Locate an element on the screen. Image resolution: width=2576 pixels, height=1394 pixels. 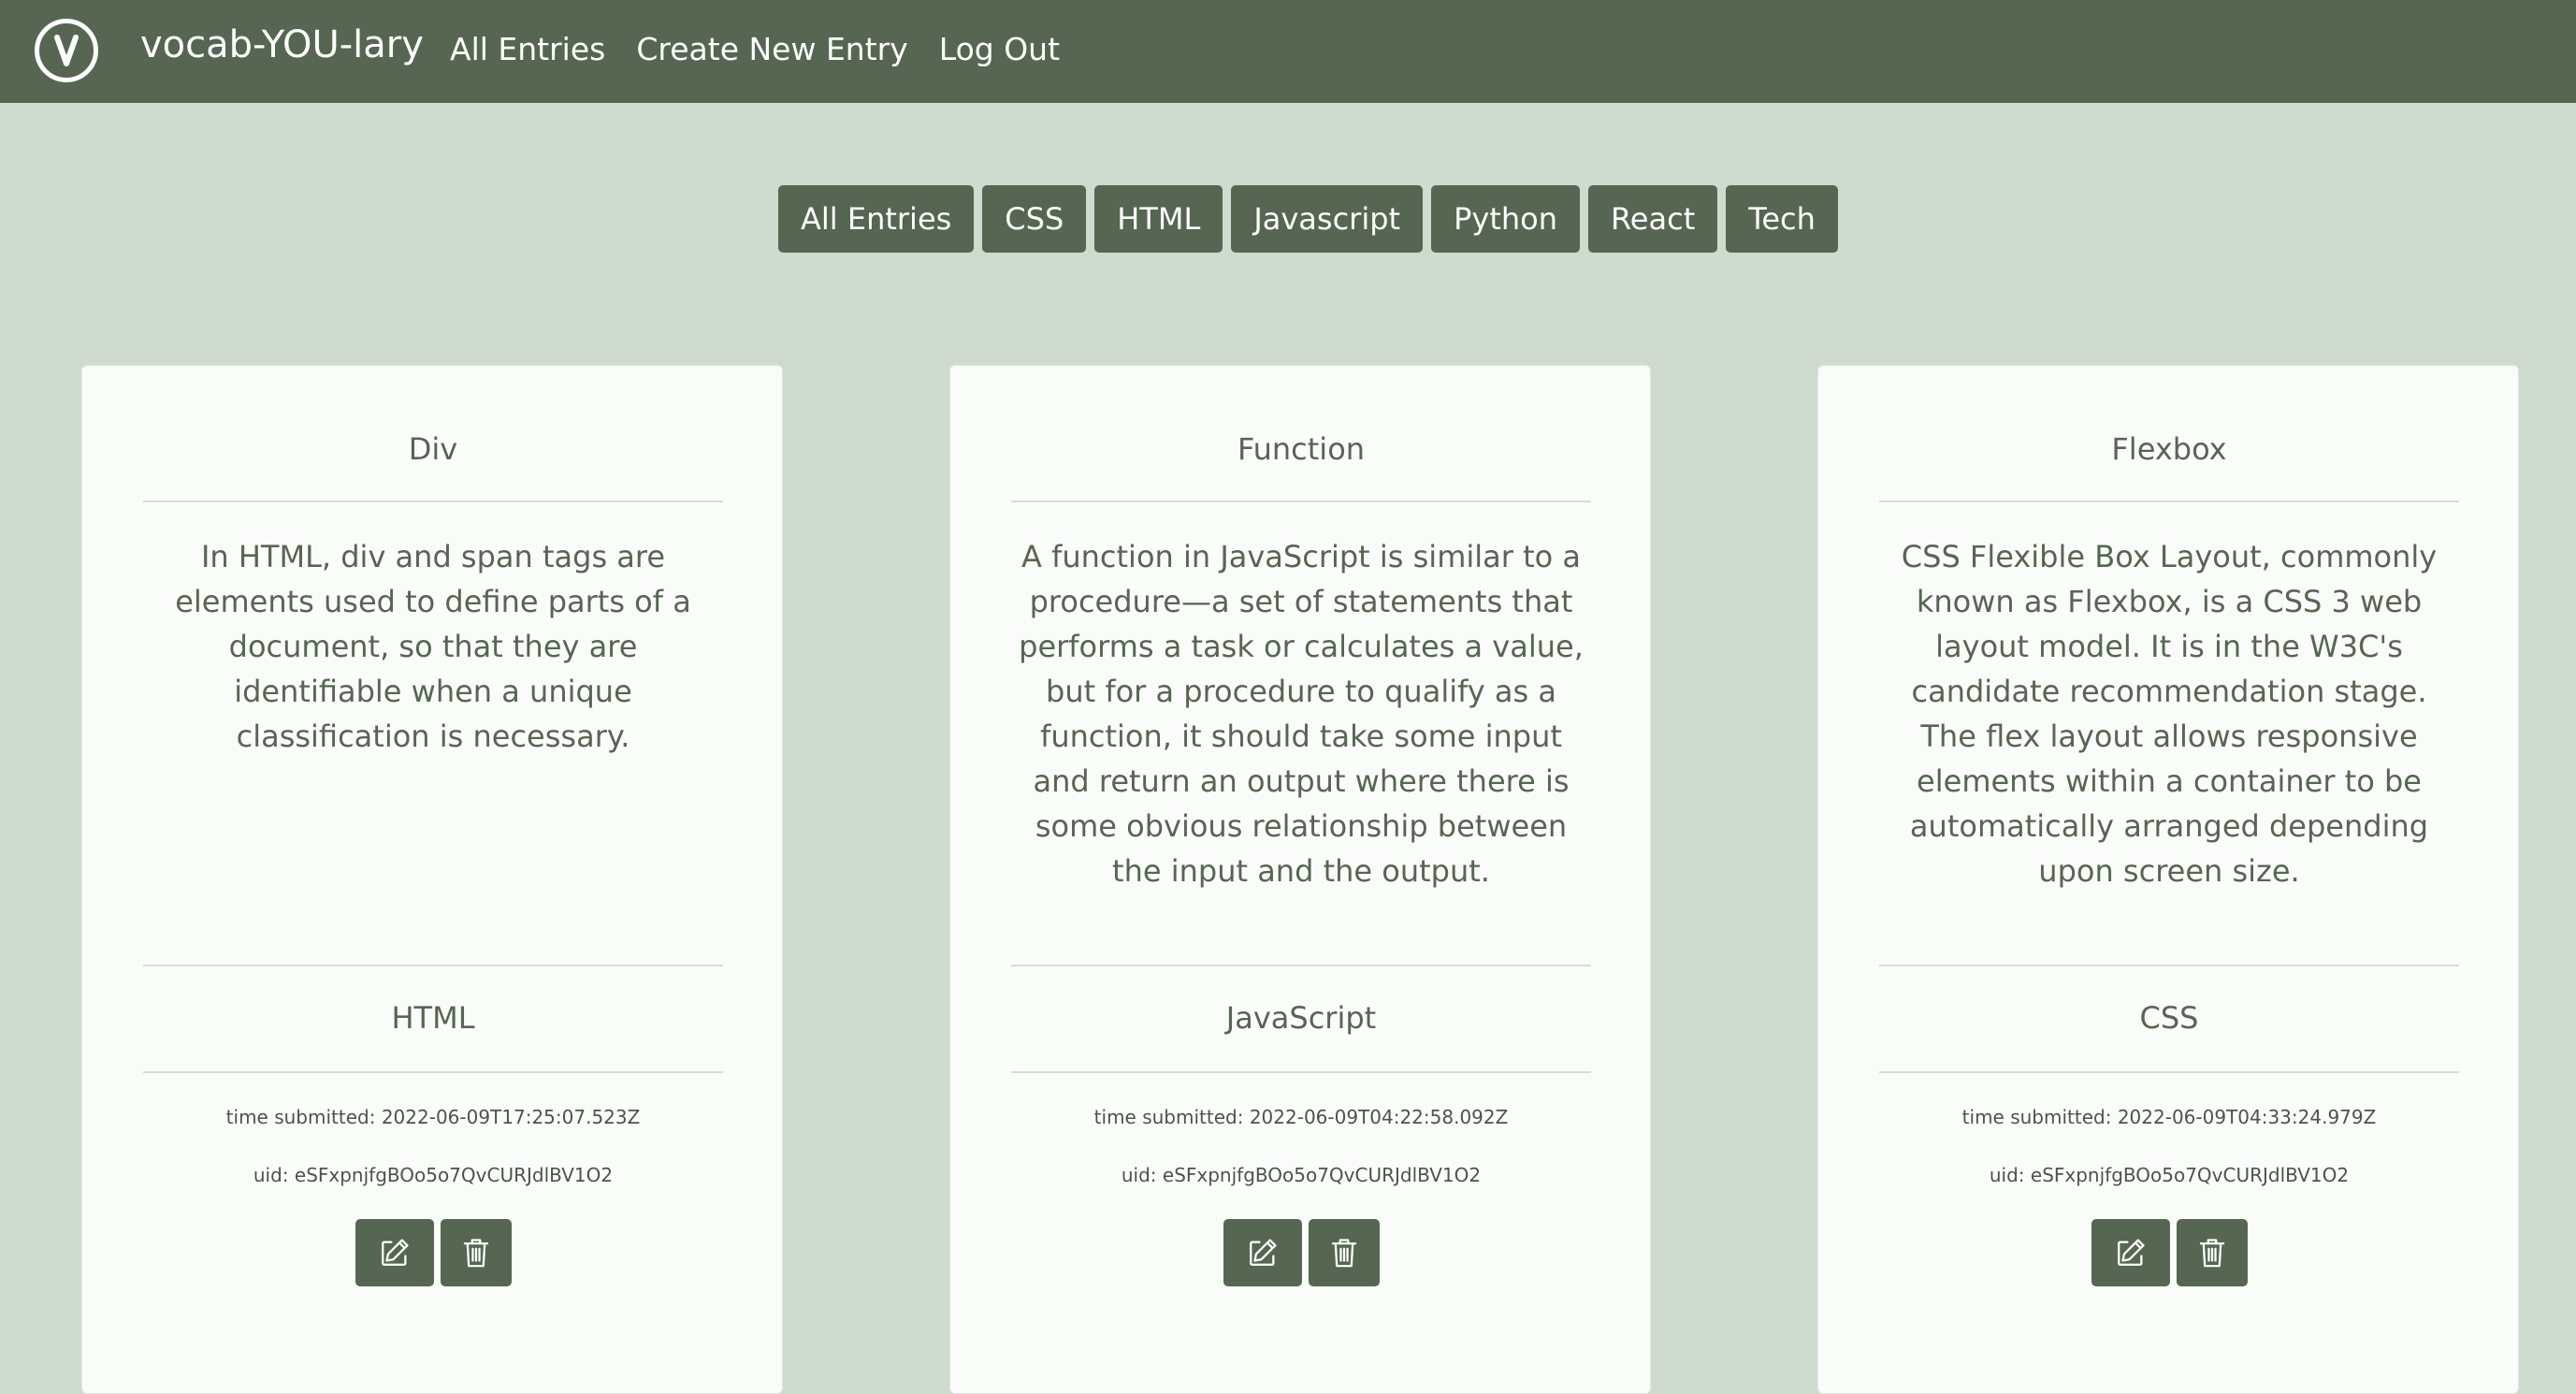
entry-category: JavaScript is located at coordinates (1301, 1018).